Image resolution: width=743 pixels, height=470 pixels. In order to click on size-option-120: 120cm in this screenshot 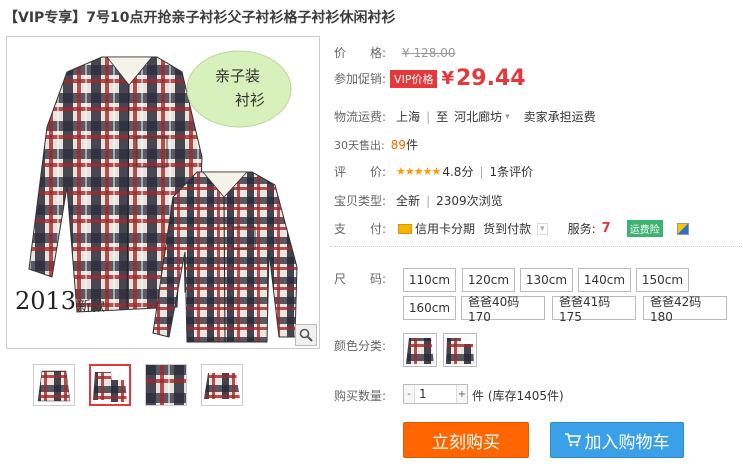, I will do `click(488, 280)`.